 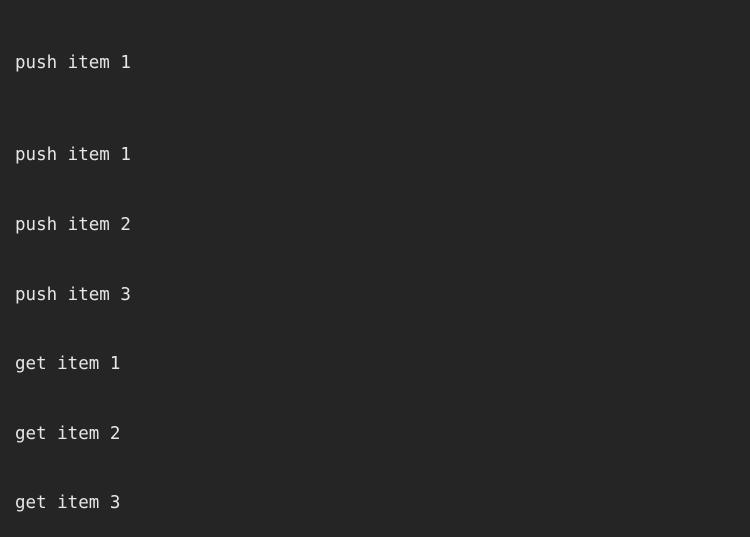 What do you see at coordinates (73, 294) in the screenshot?
I see `console-line: push item 3` at bounding box center [73, 294].